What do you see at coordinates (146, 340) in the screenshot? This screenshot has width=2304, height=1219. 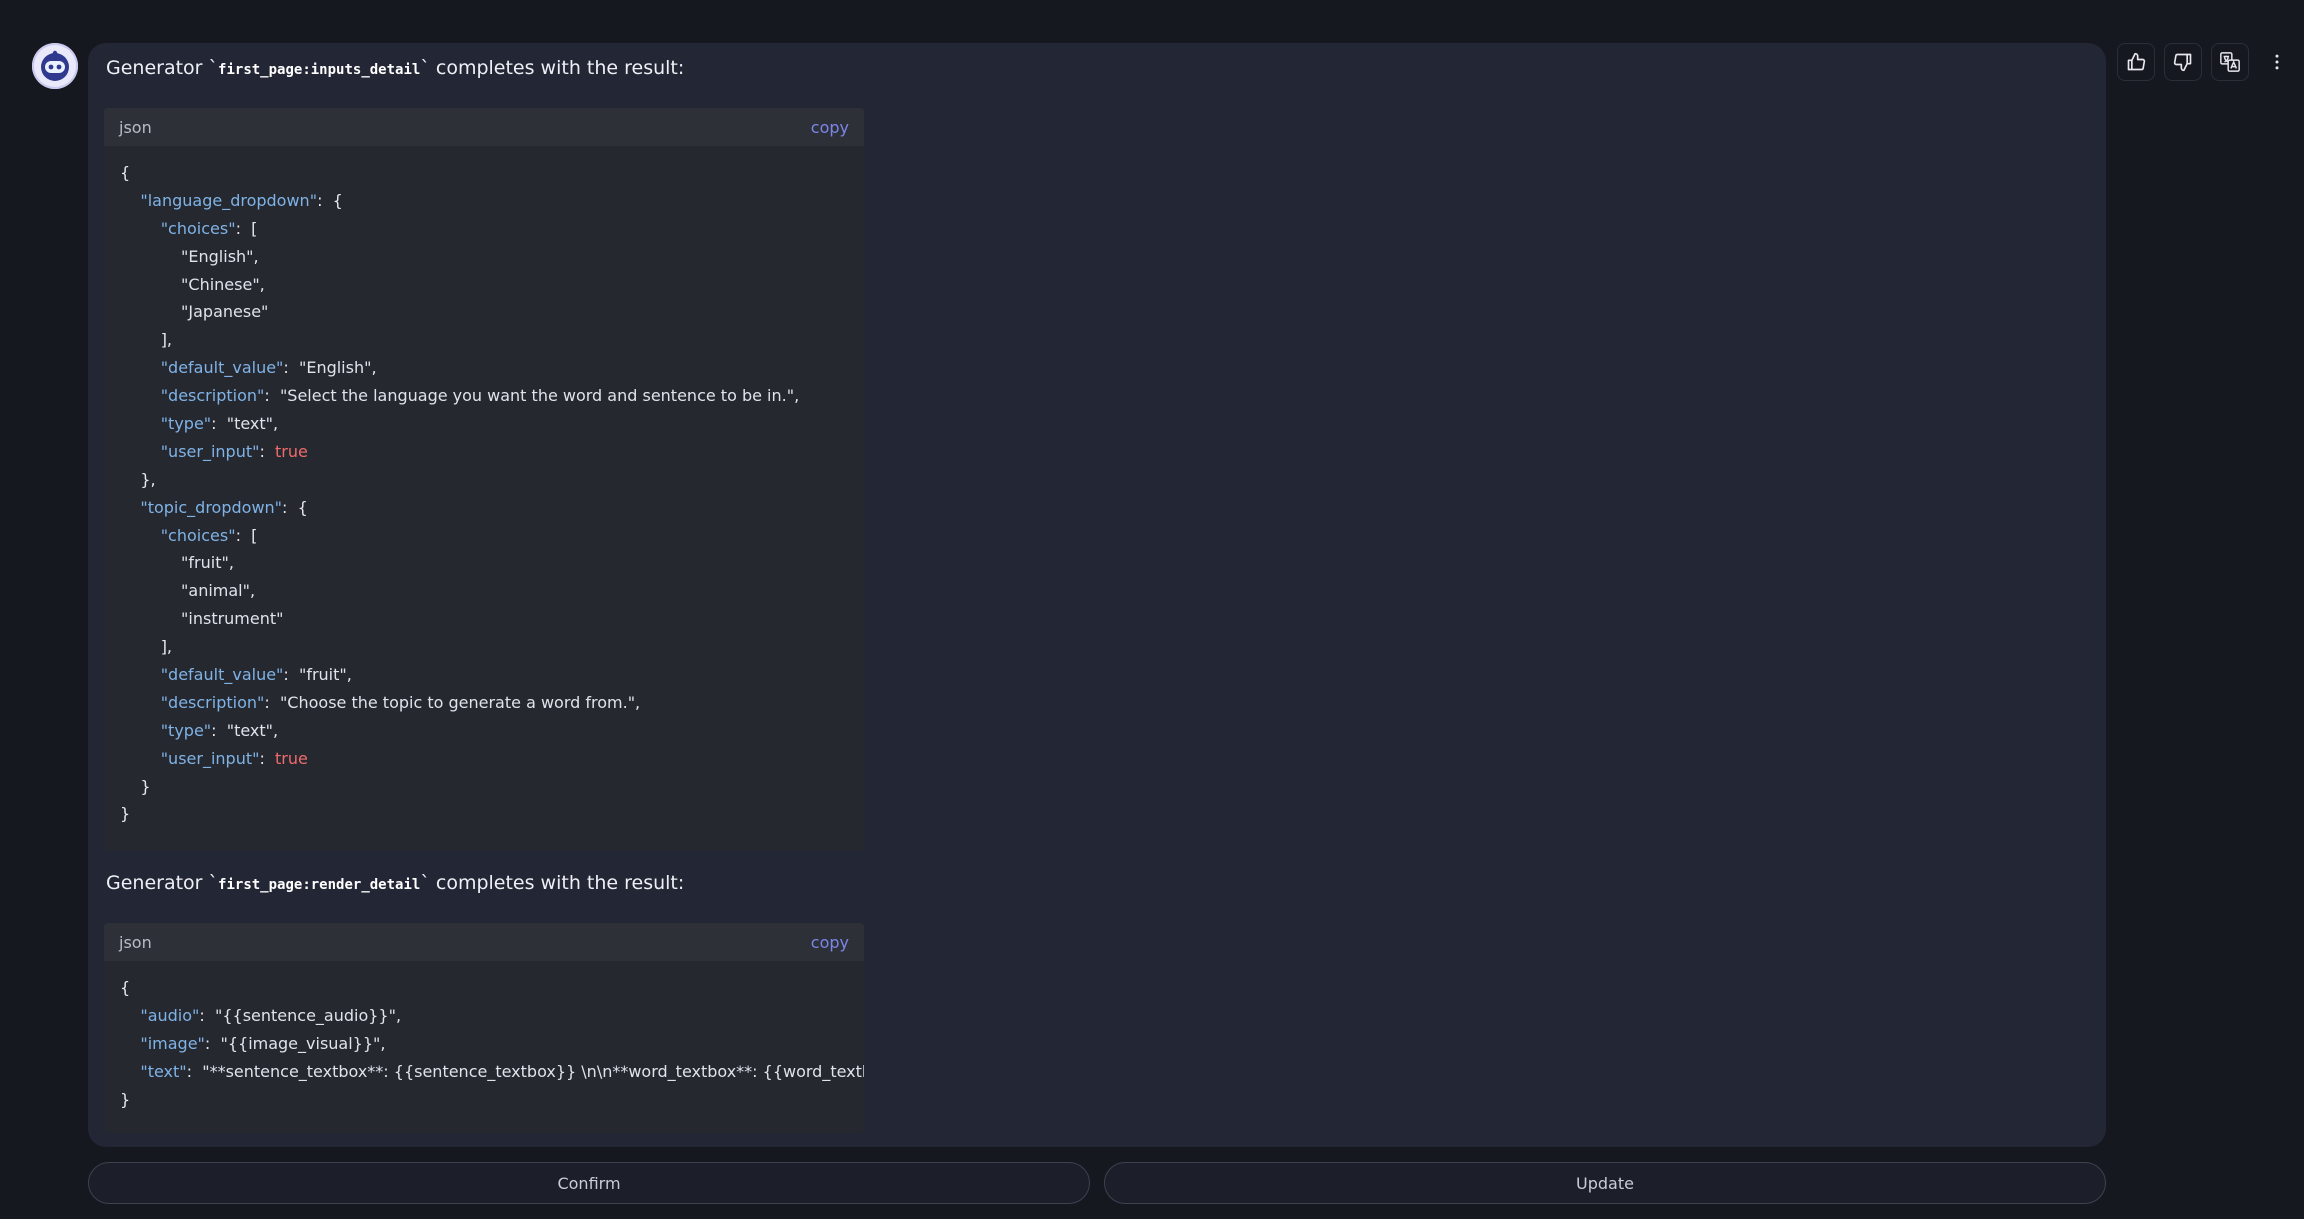 I see `json-punctuation: ],` at bounding box center [146, 340].